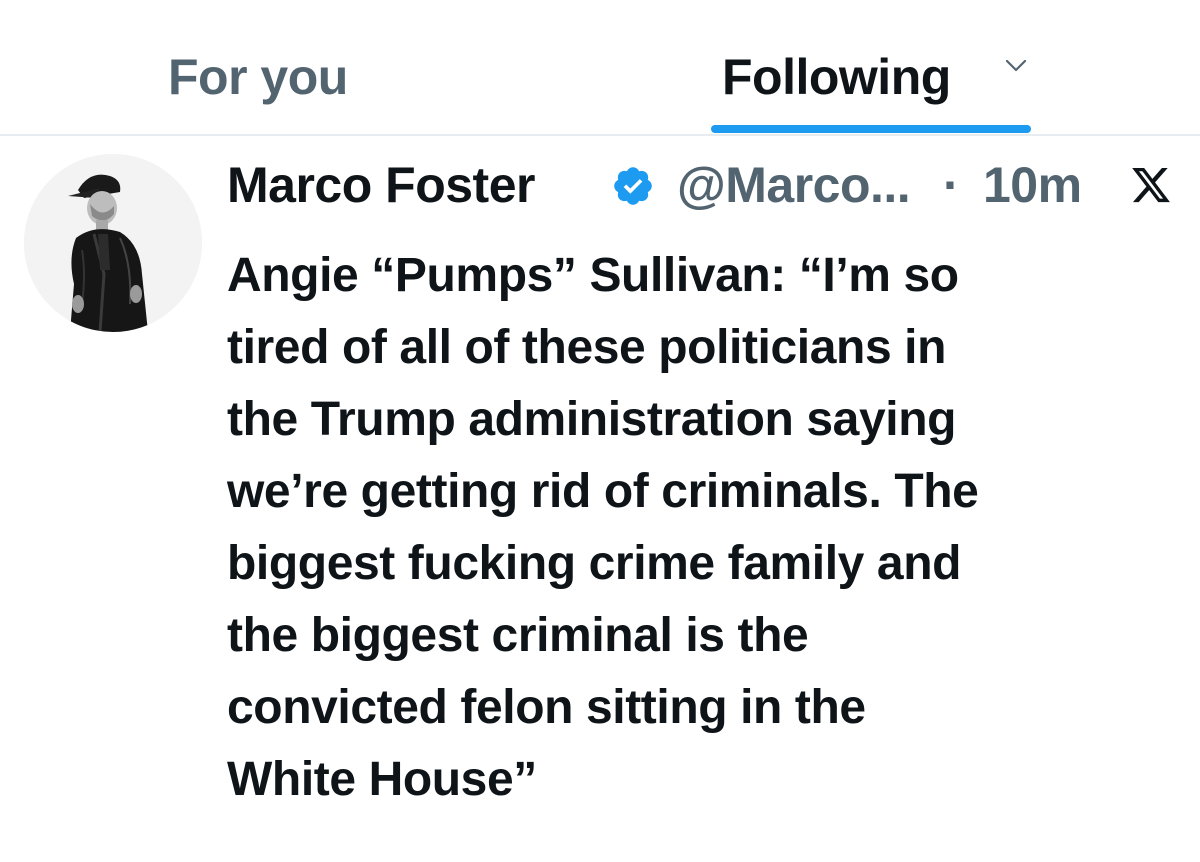 The image size is (1200, 862). What do you see at coordinates (836, 77) in the screenshot?
I see `tab-following: Following` at bounding box center [836, 77].